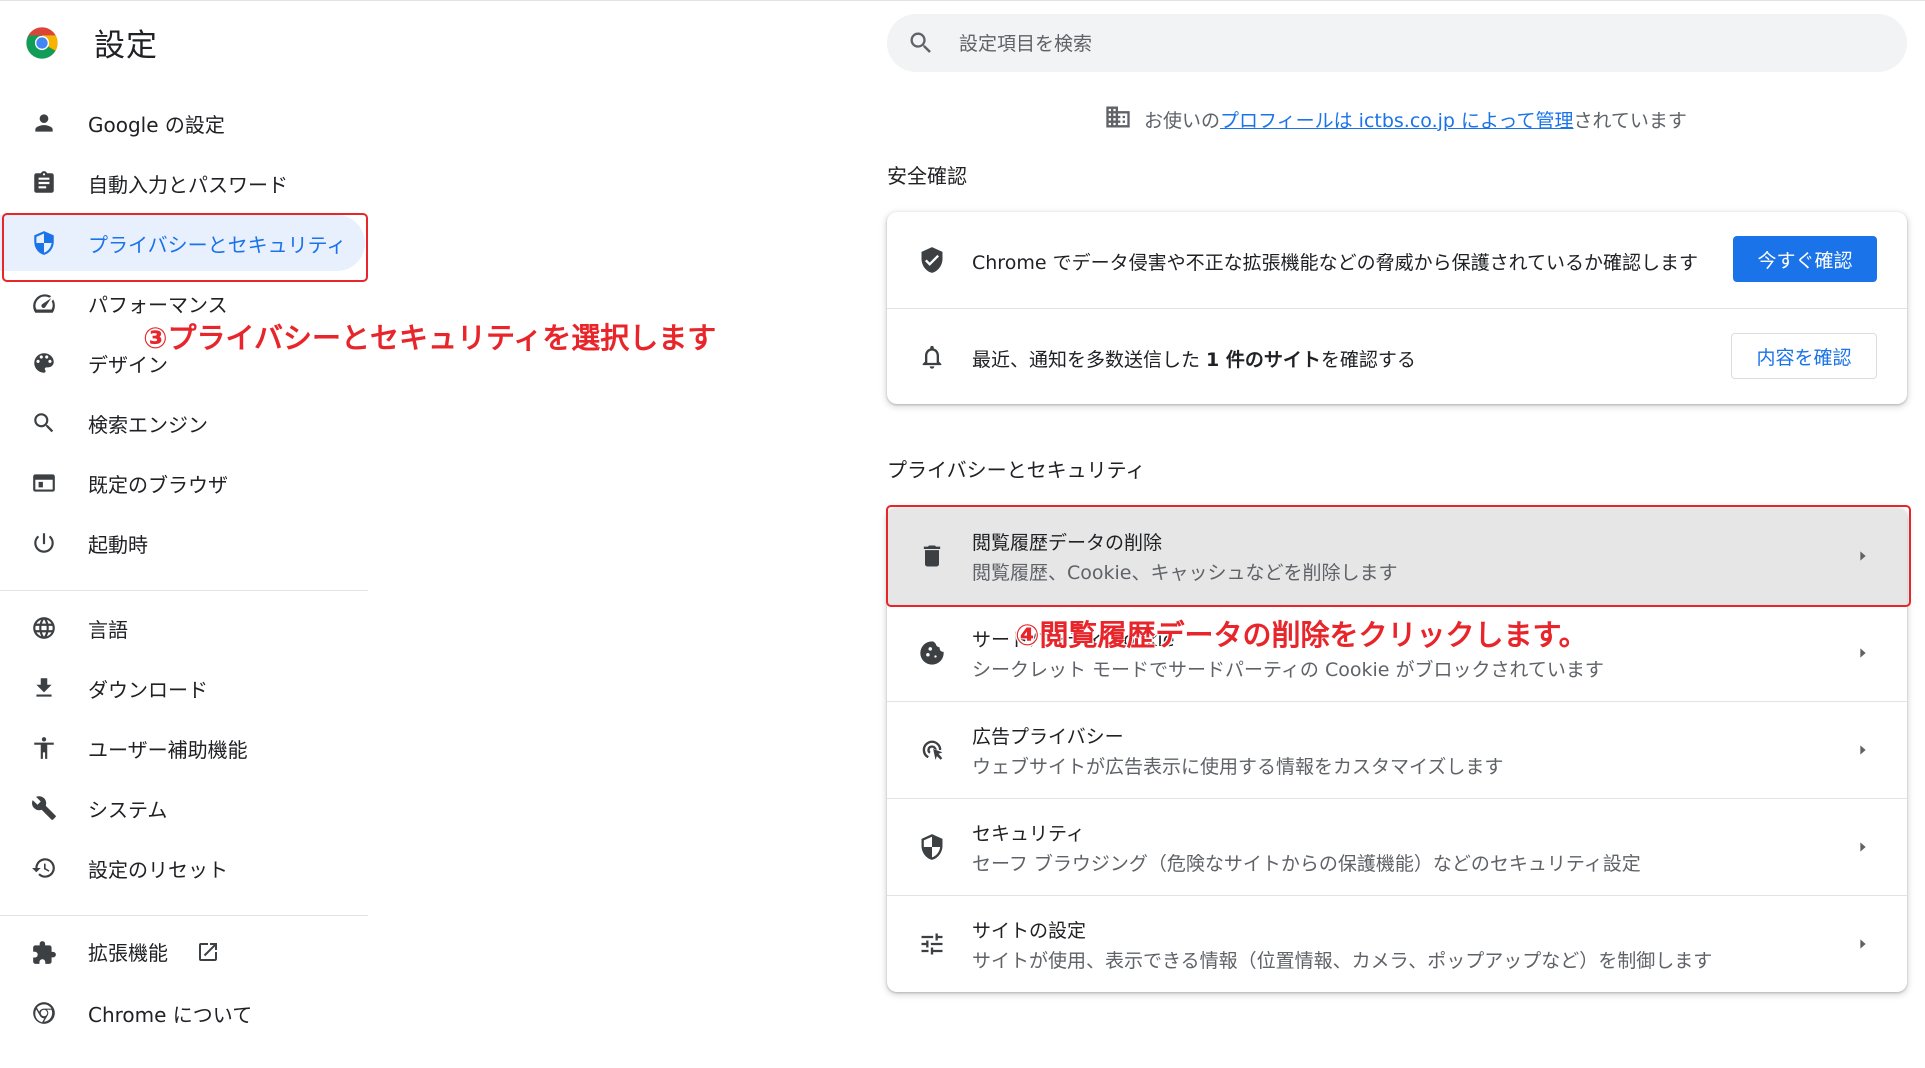  What do you see at coordinates (932, 847) in the screenshot?
I see `shield-half-icon` at bounding box center [932, 847].